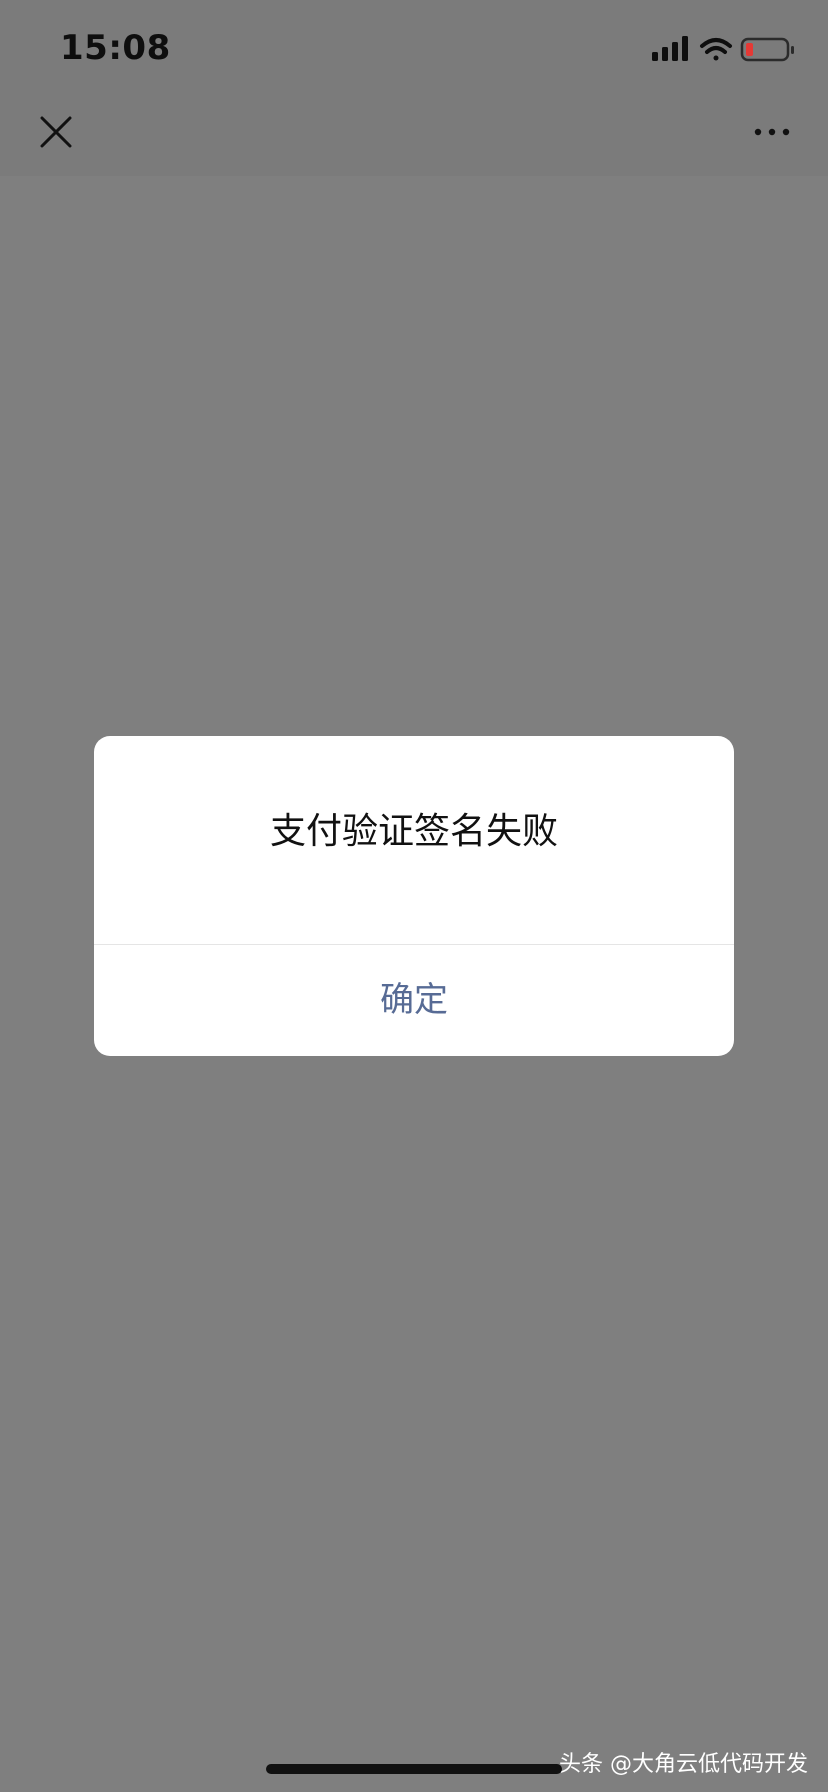 Image resolution: width=828 pixels, height=1792 pixels. I want to click on signal-icon, so click(670, 48).